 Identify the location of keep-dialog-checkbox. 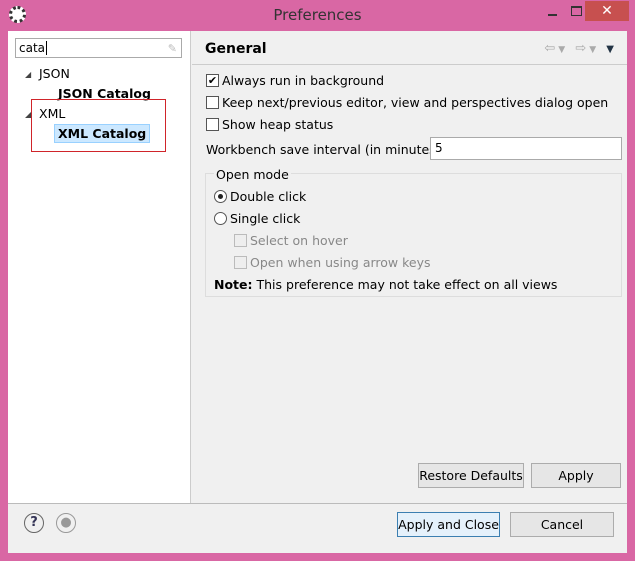
(212, 102).